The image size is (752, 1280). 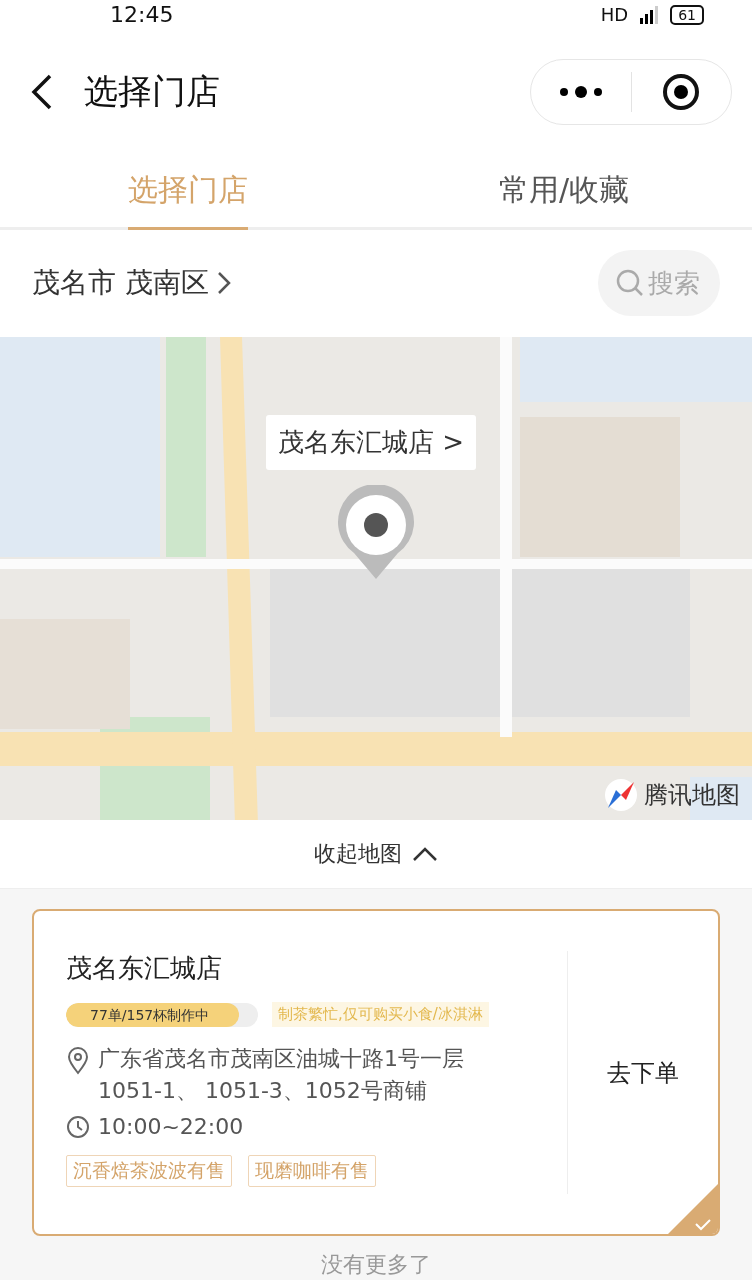 What do you see at coordinates (643, 1072) in the screenshot?
I see `order-button: 去下单` at bounding box center [643, 1072].